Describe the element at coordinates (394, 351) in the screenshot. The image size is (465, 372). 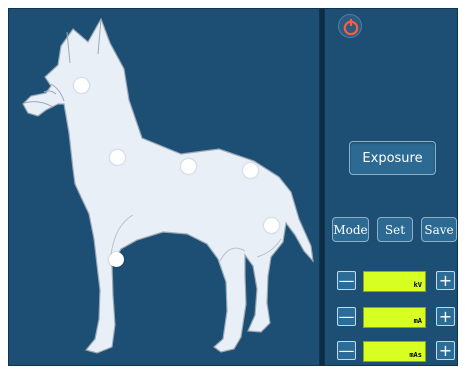
I see `mas-display: mAs` at that location.